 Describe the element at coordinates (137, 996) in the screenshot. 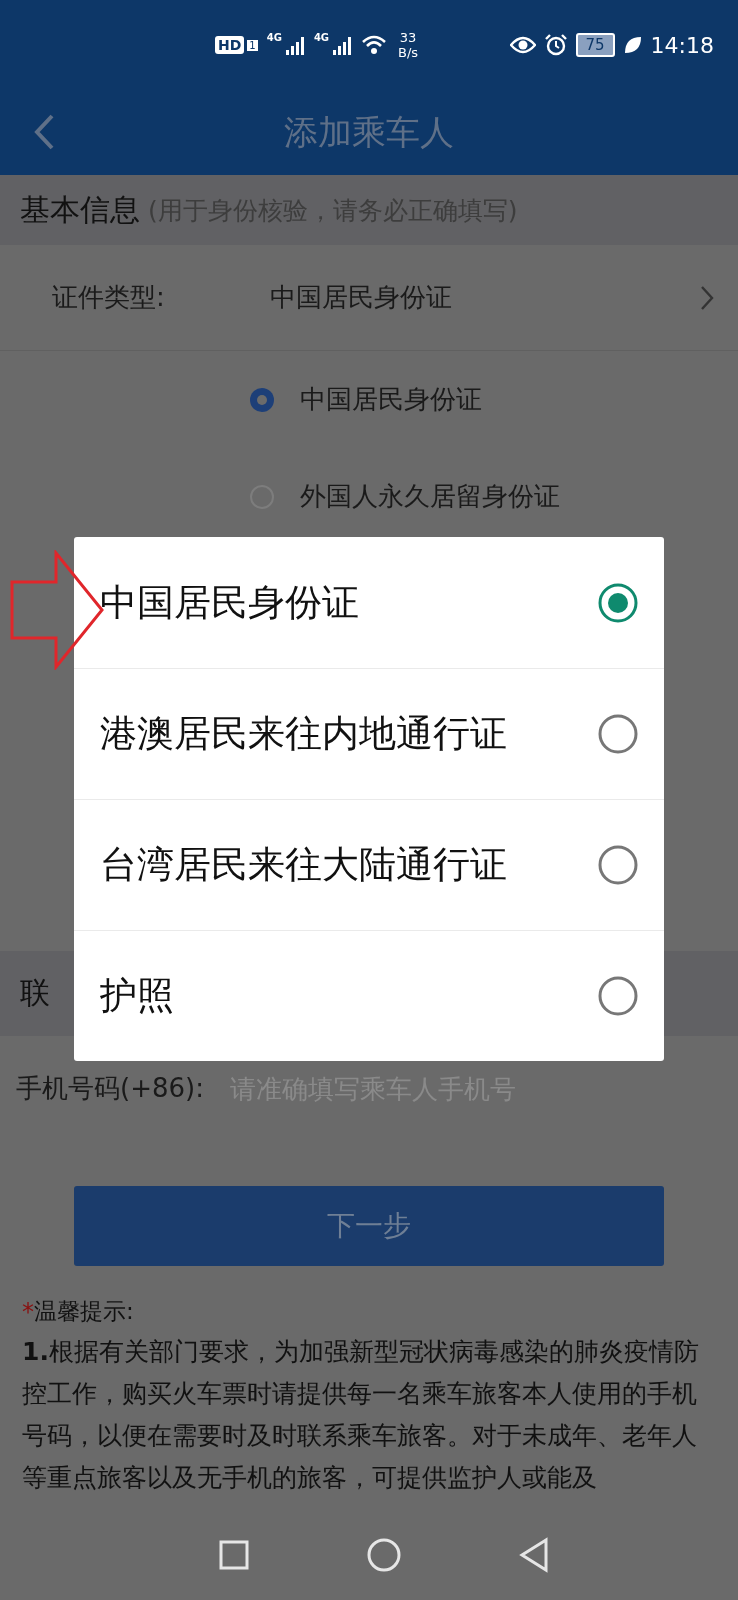

I see `option-label: 护照` at that location.